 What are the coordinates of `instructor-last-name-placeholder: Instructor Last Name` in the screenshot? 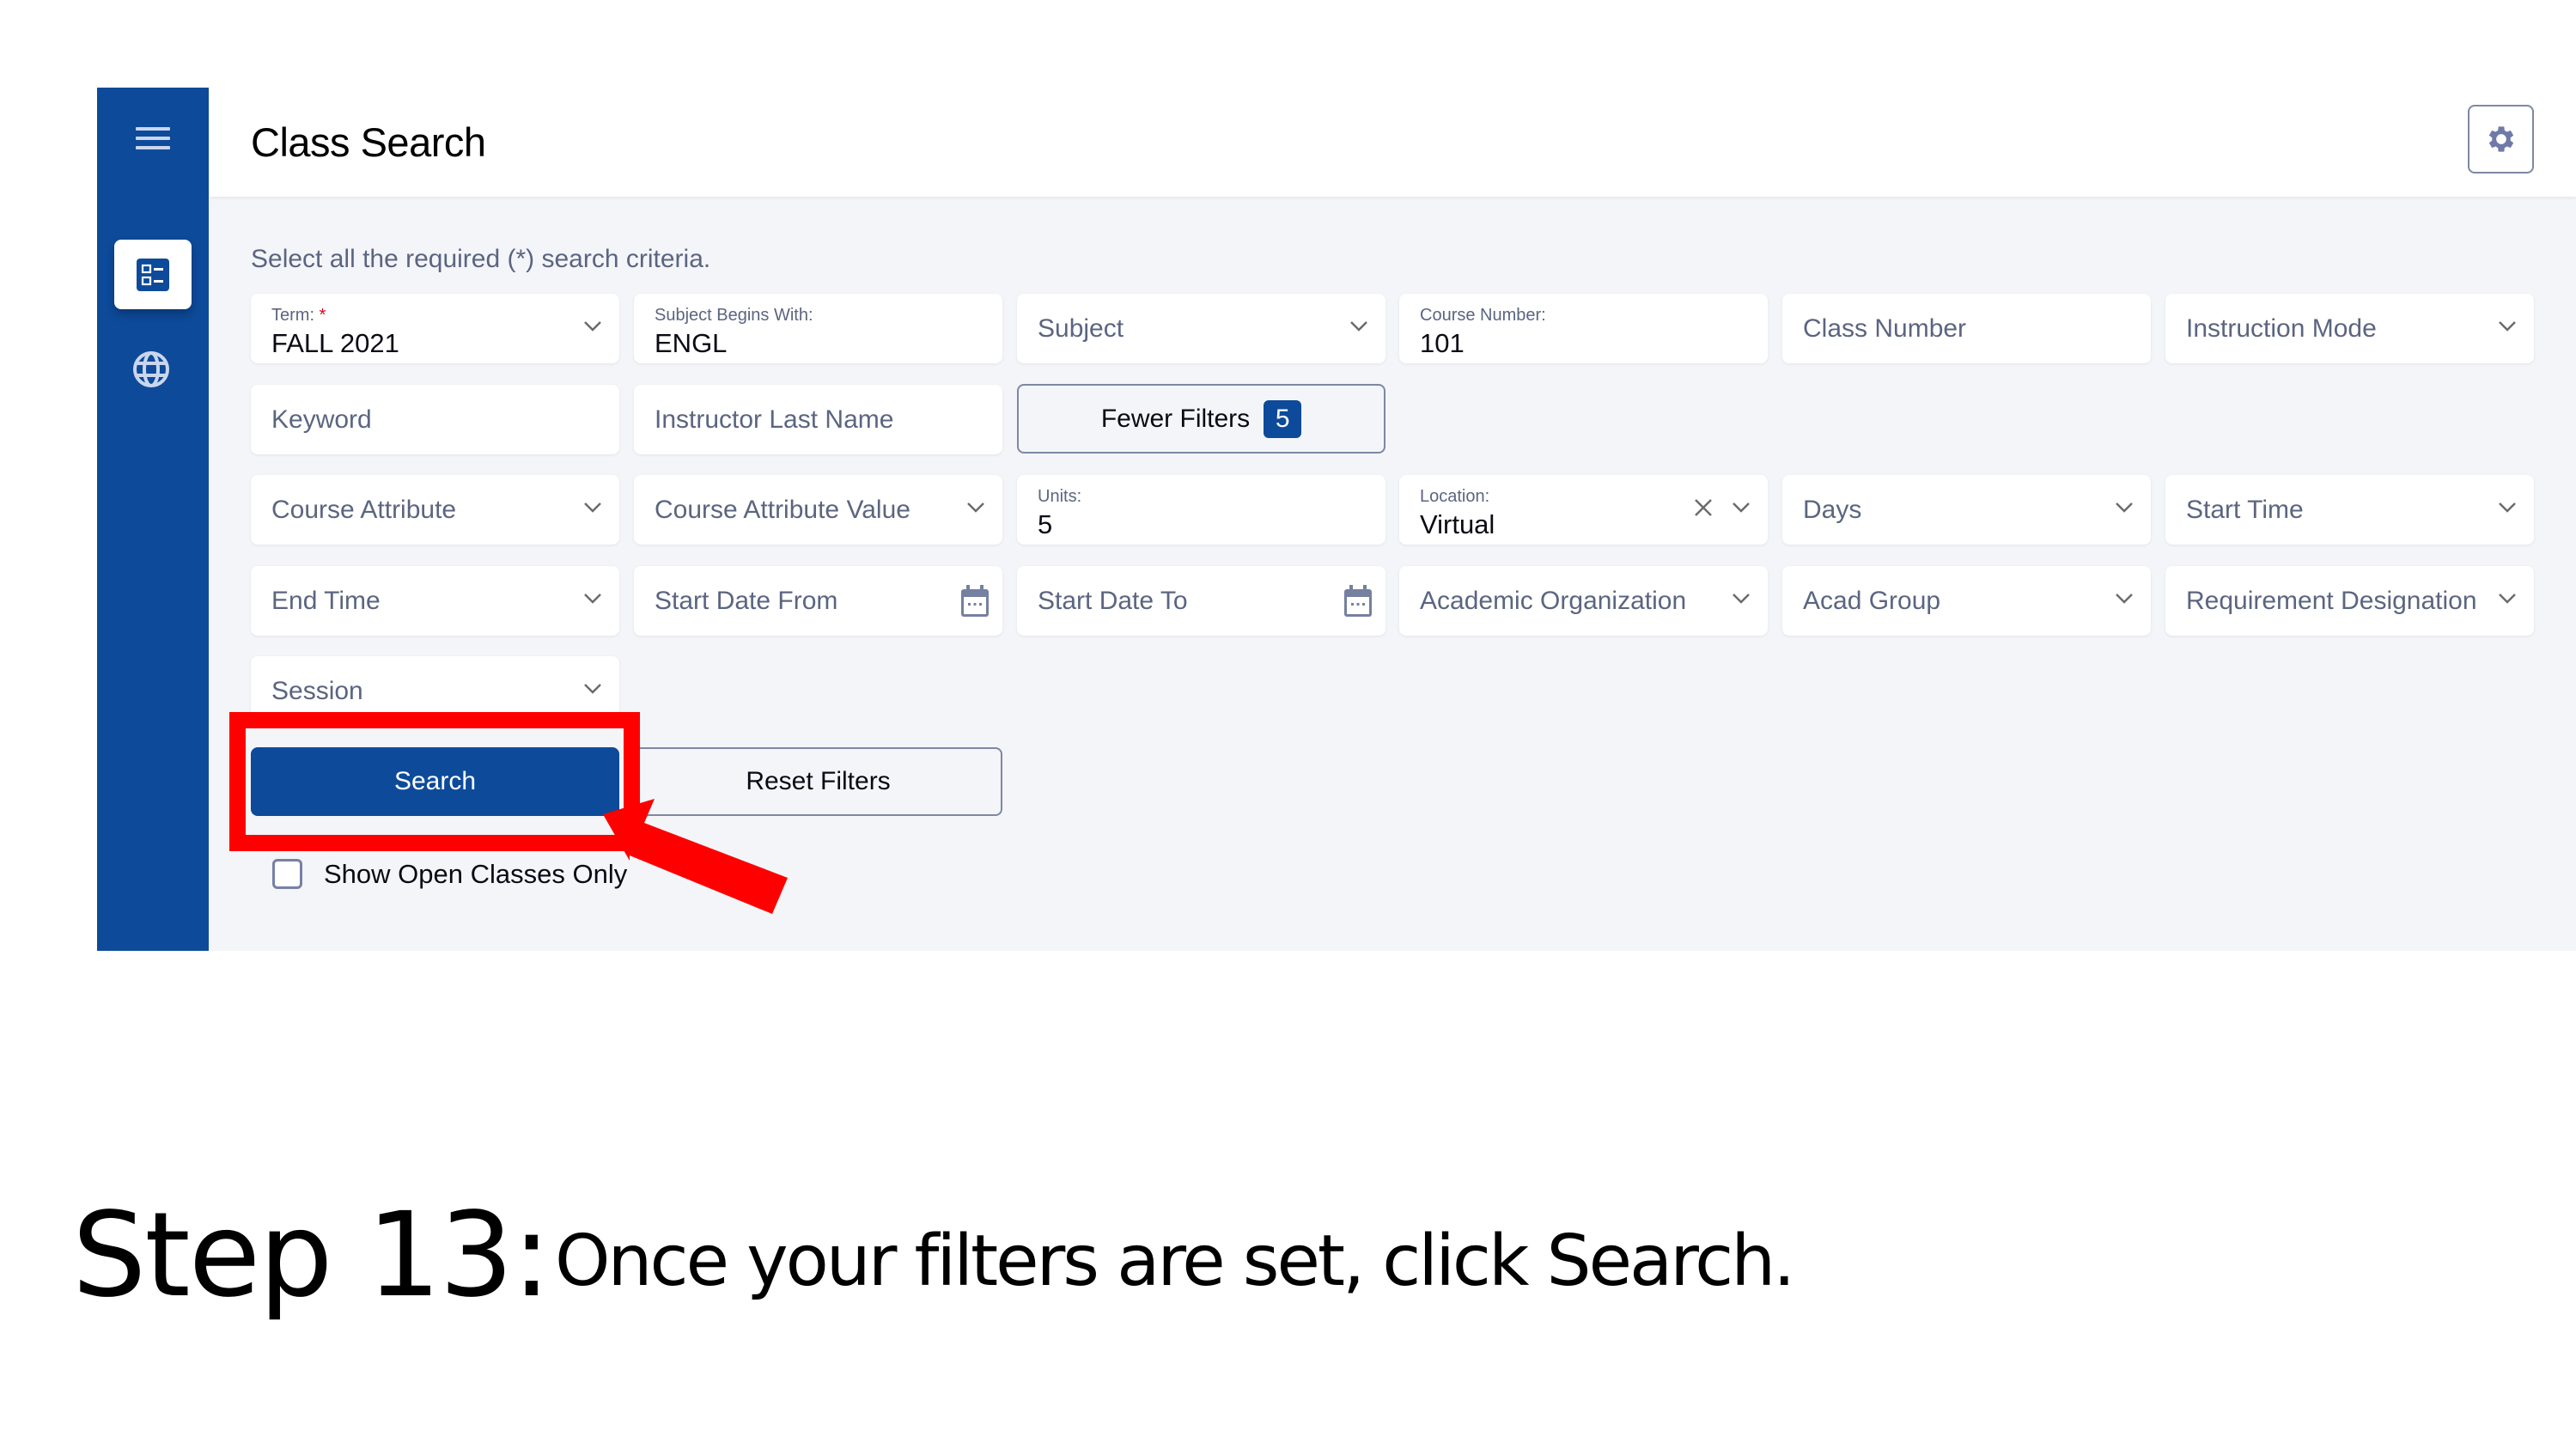 It's located at (774, 419).